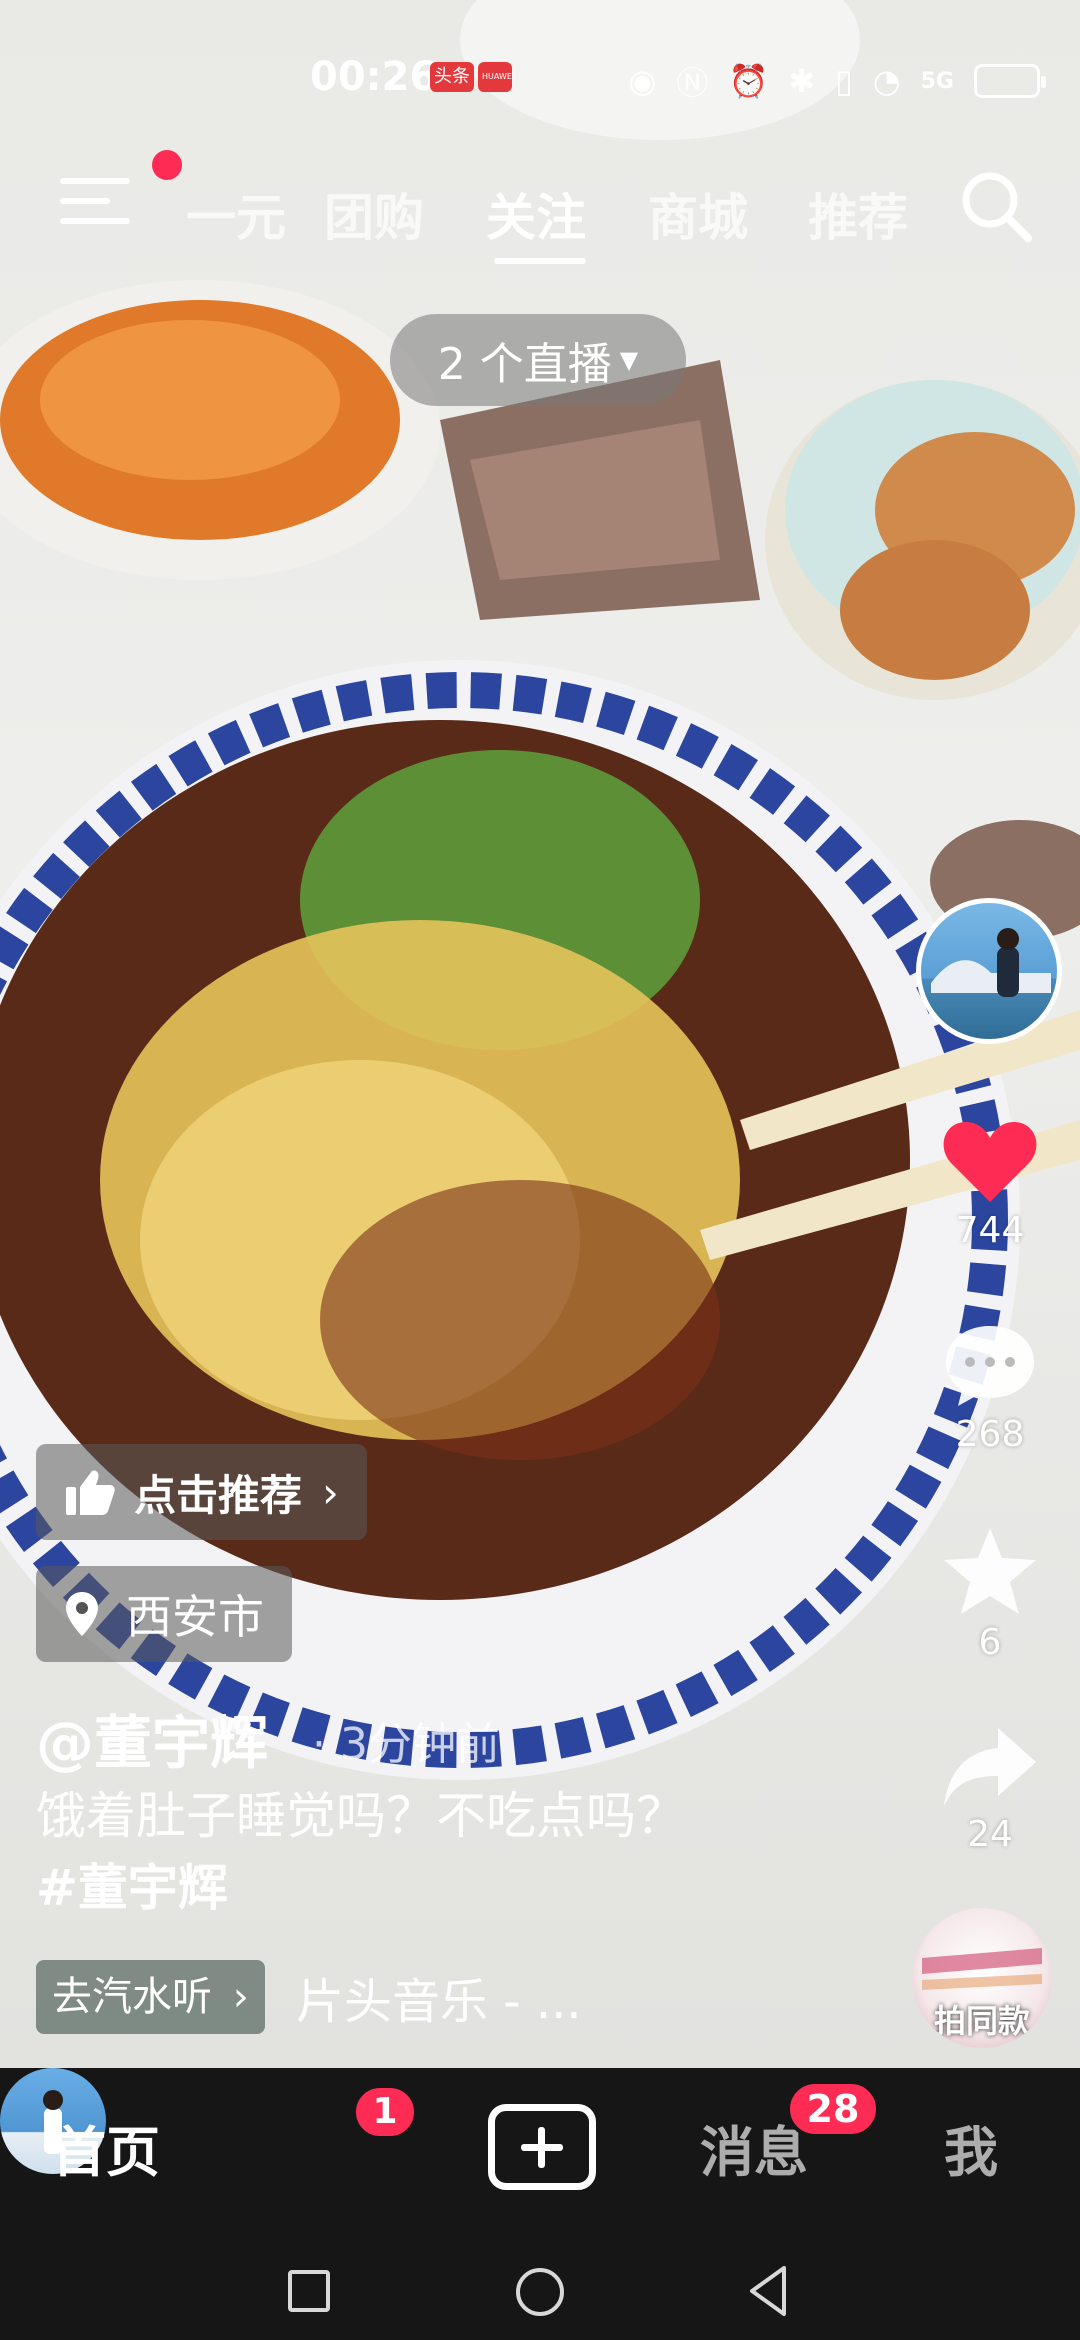  Describe the element at coordinates (833, 2109) in the screenshot. I see `messages-badge: 28` at that location.